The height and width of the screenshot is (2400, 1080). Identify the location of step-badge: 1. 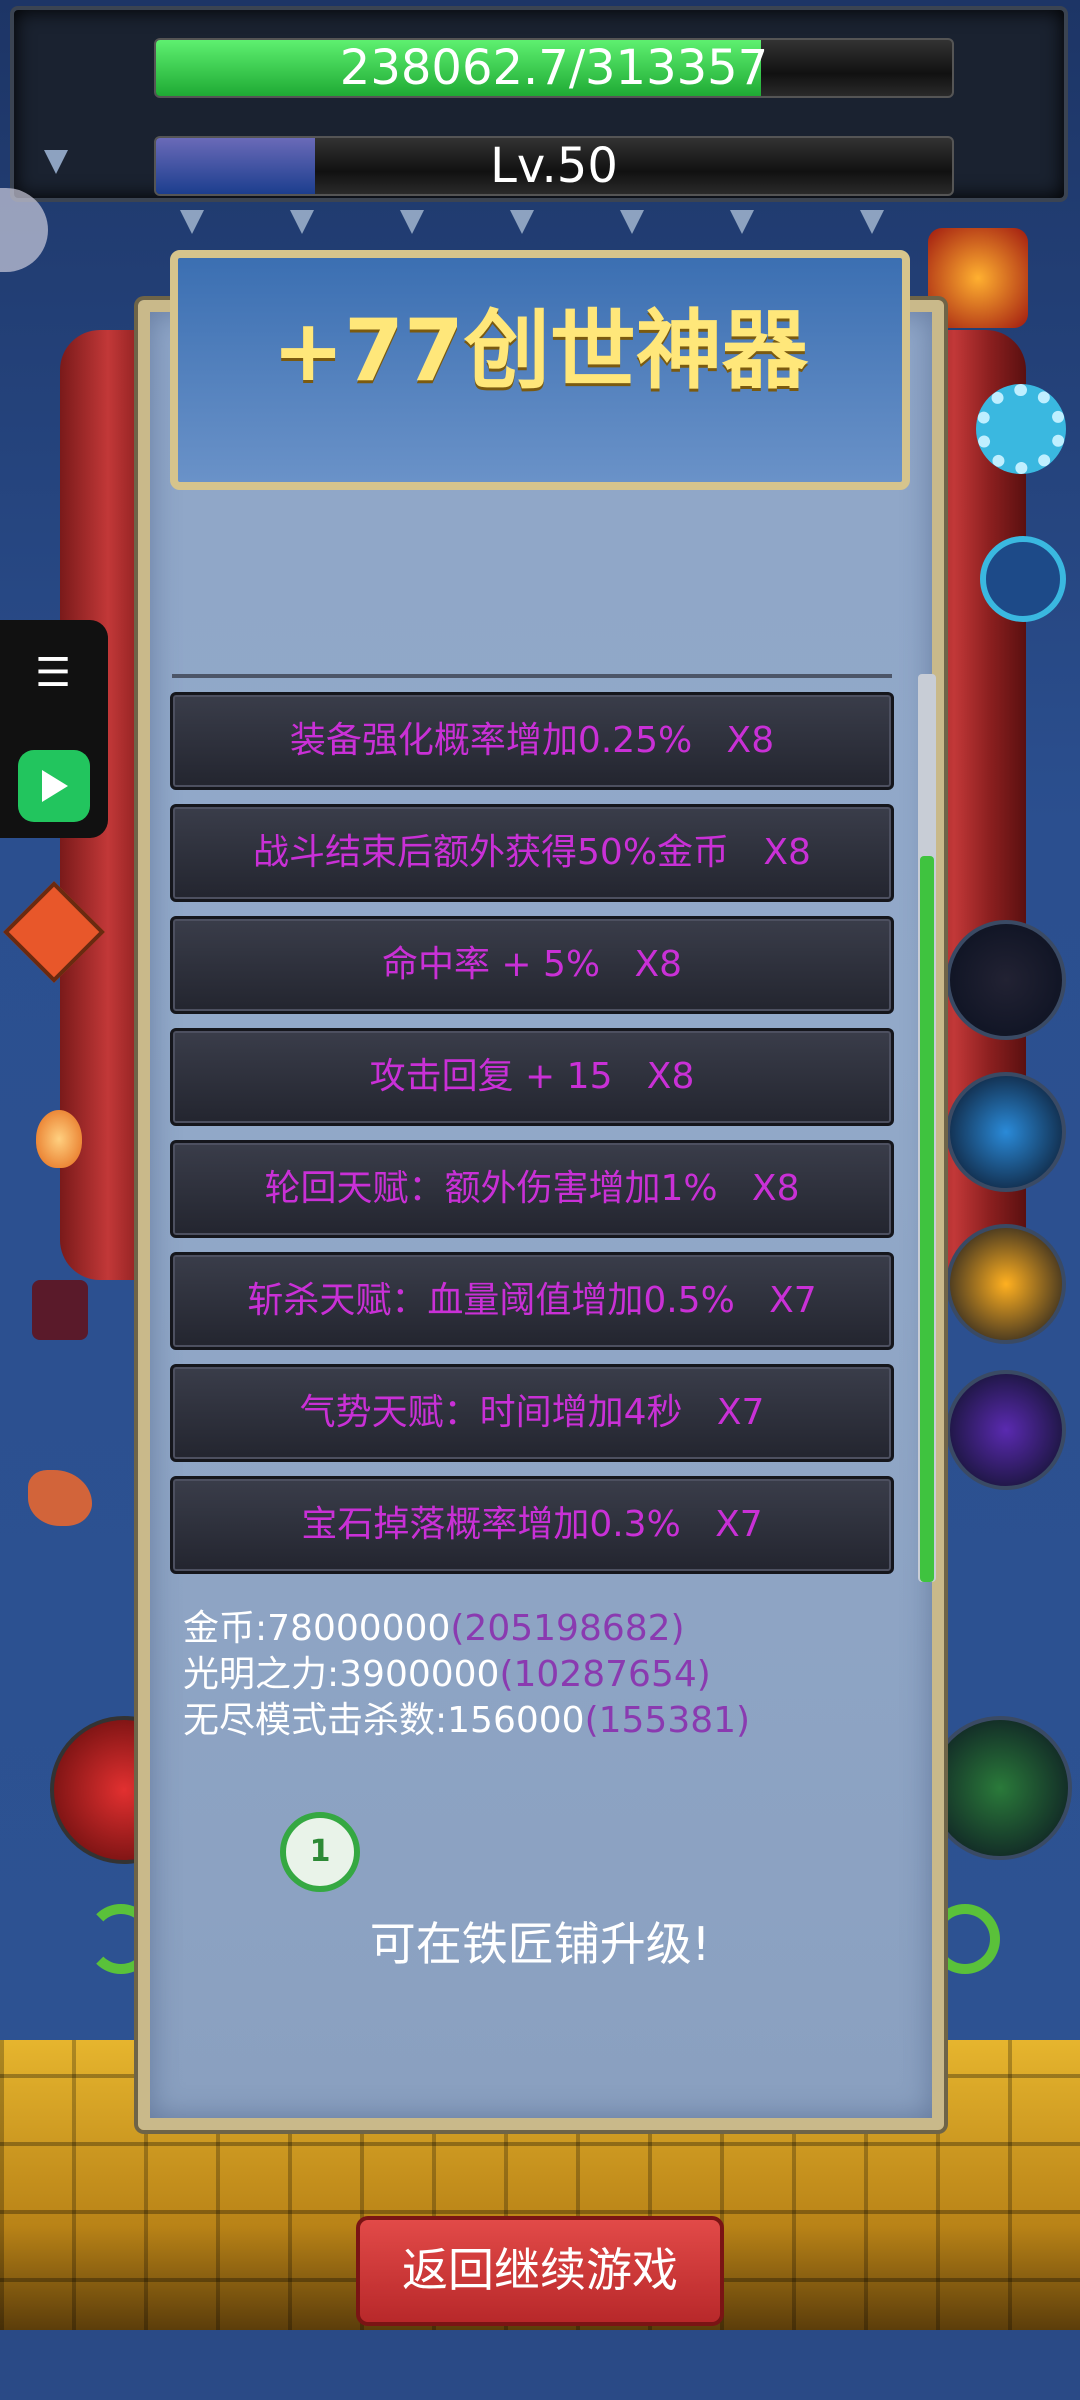
(320, 1852).